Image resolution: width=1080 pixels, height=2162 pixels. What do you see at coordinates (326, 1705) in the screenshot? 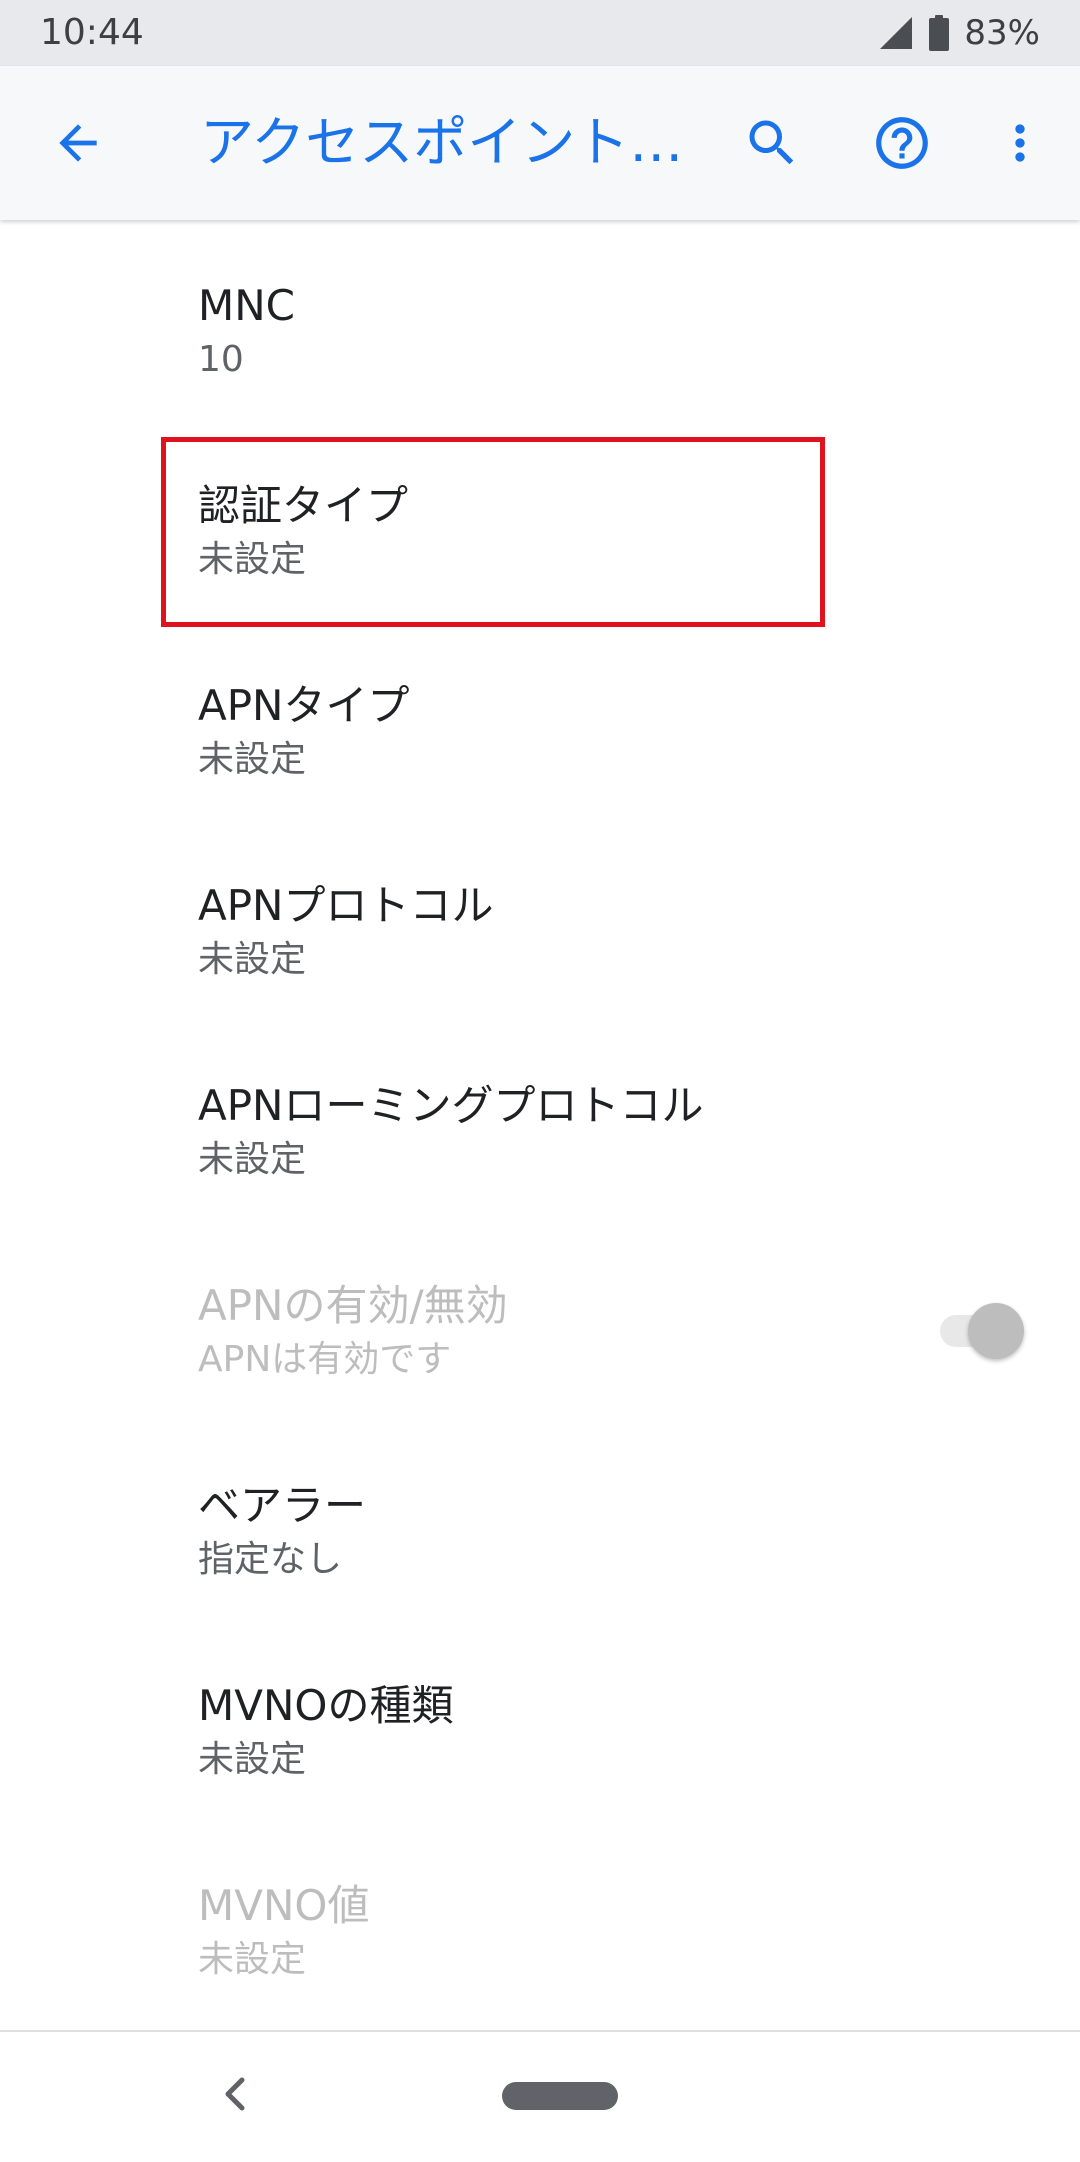
I see `pref-title: MVNOの種類` at bounding box center [326, 1705].